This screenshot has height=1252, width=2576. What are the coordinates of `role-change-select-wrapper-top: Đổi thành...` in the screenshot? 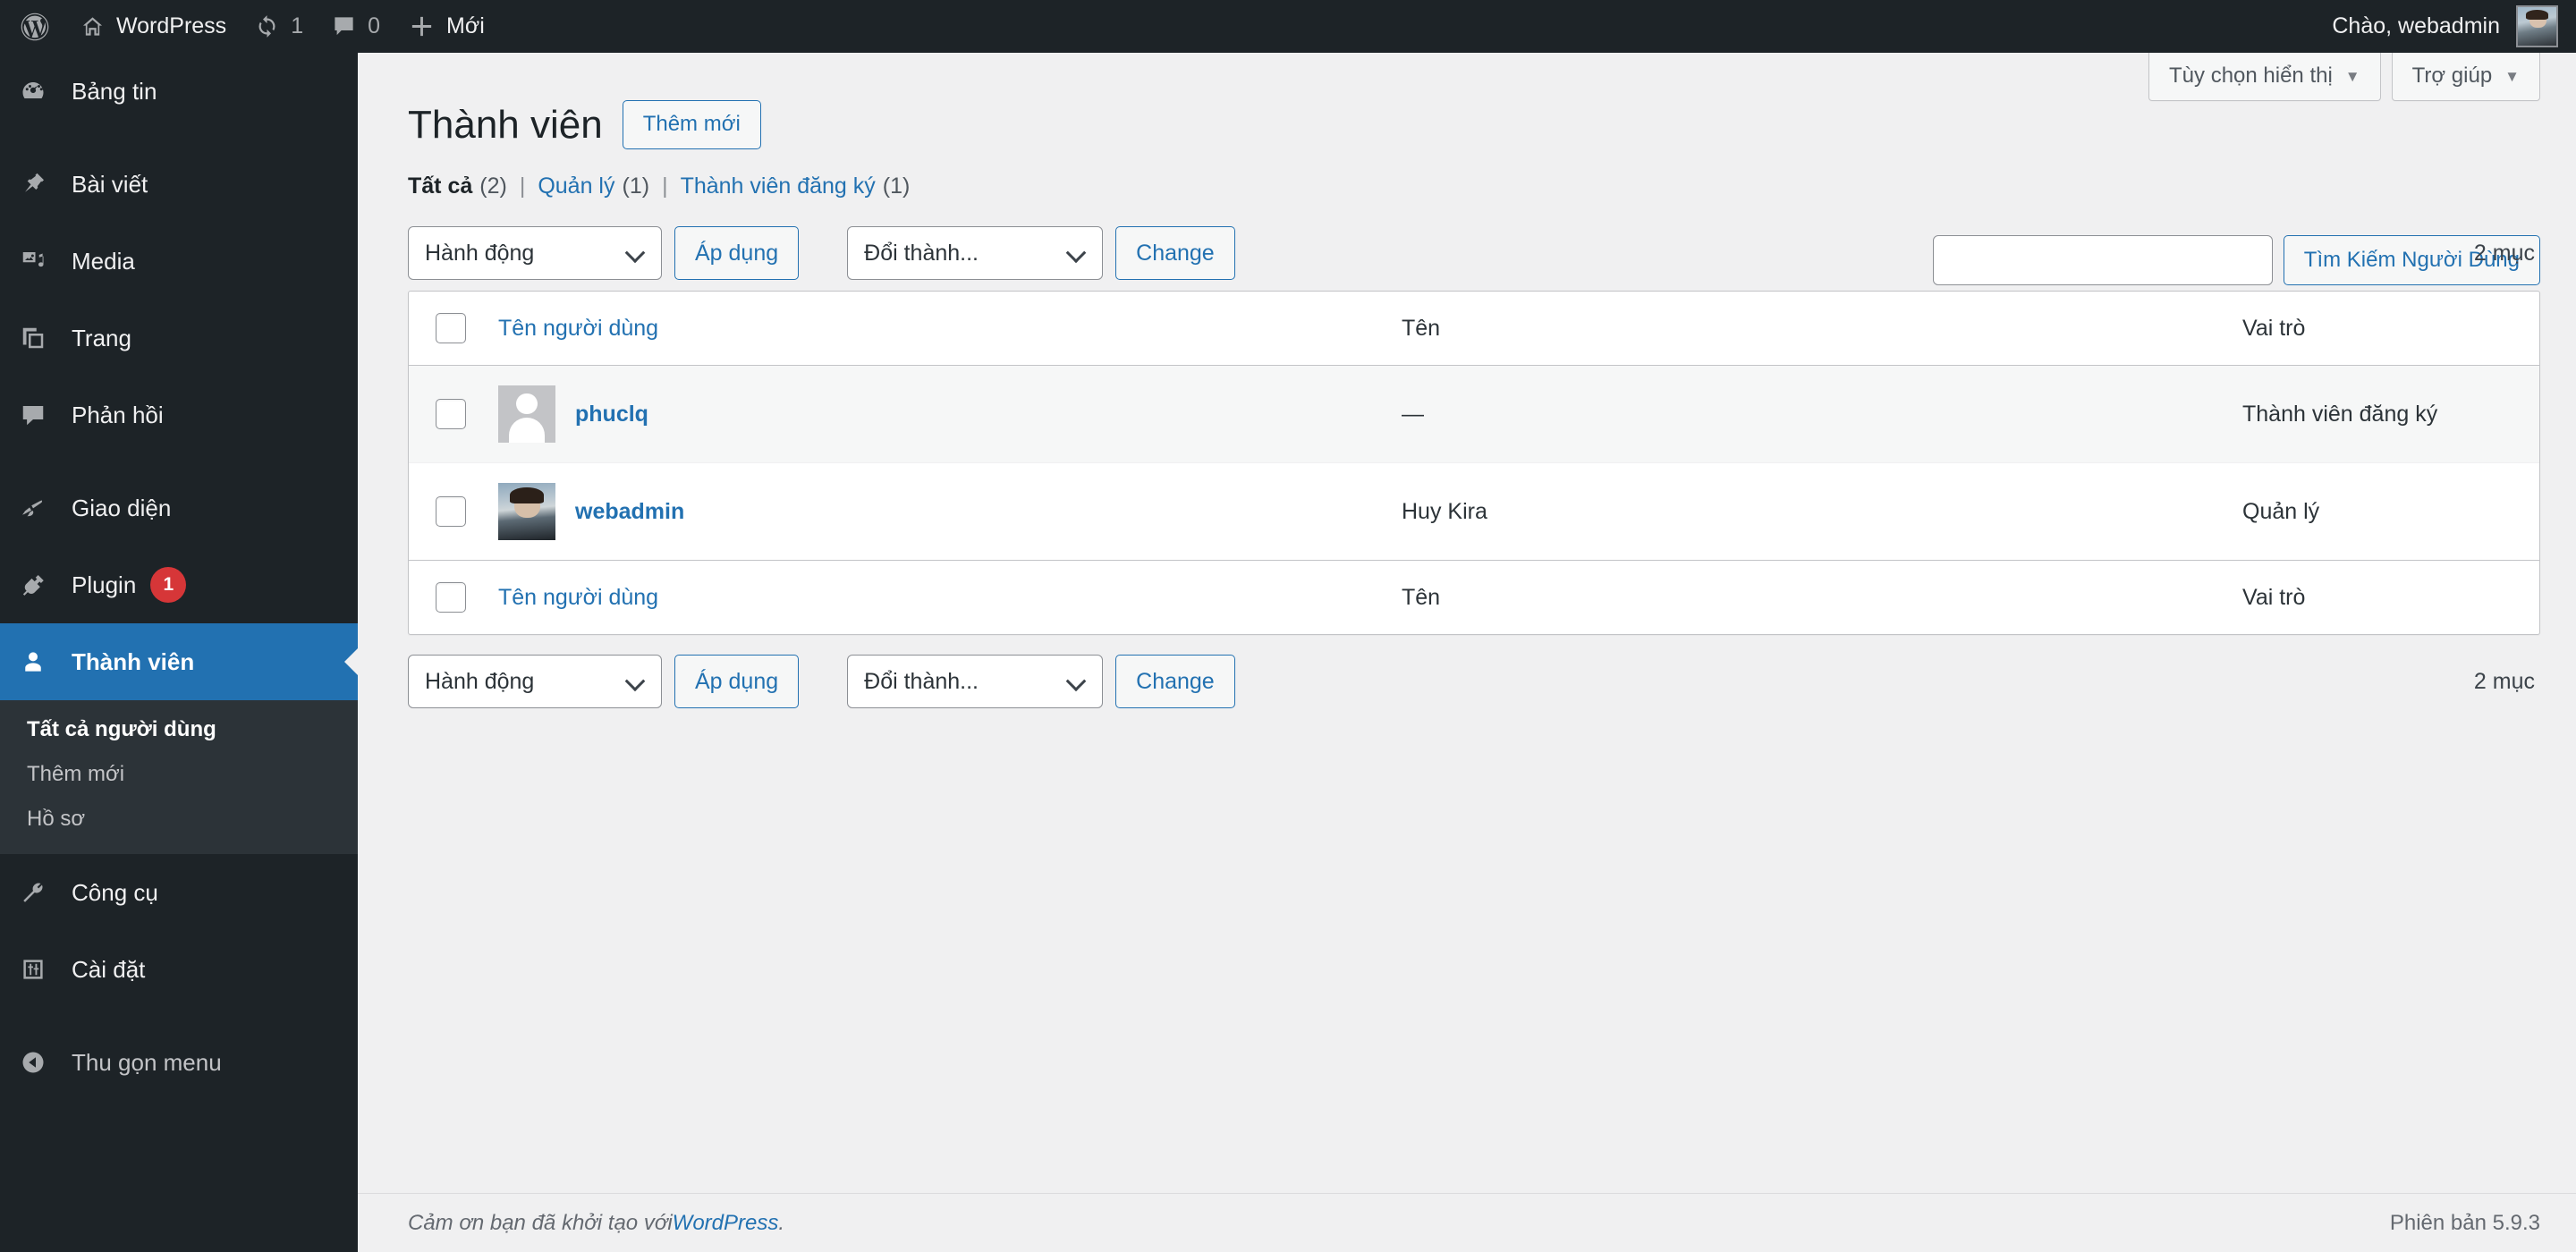 It's located at (975, 254).